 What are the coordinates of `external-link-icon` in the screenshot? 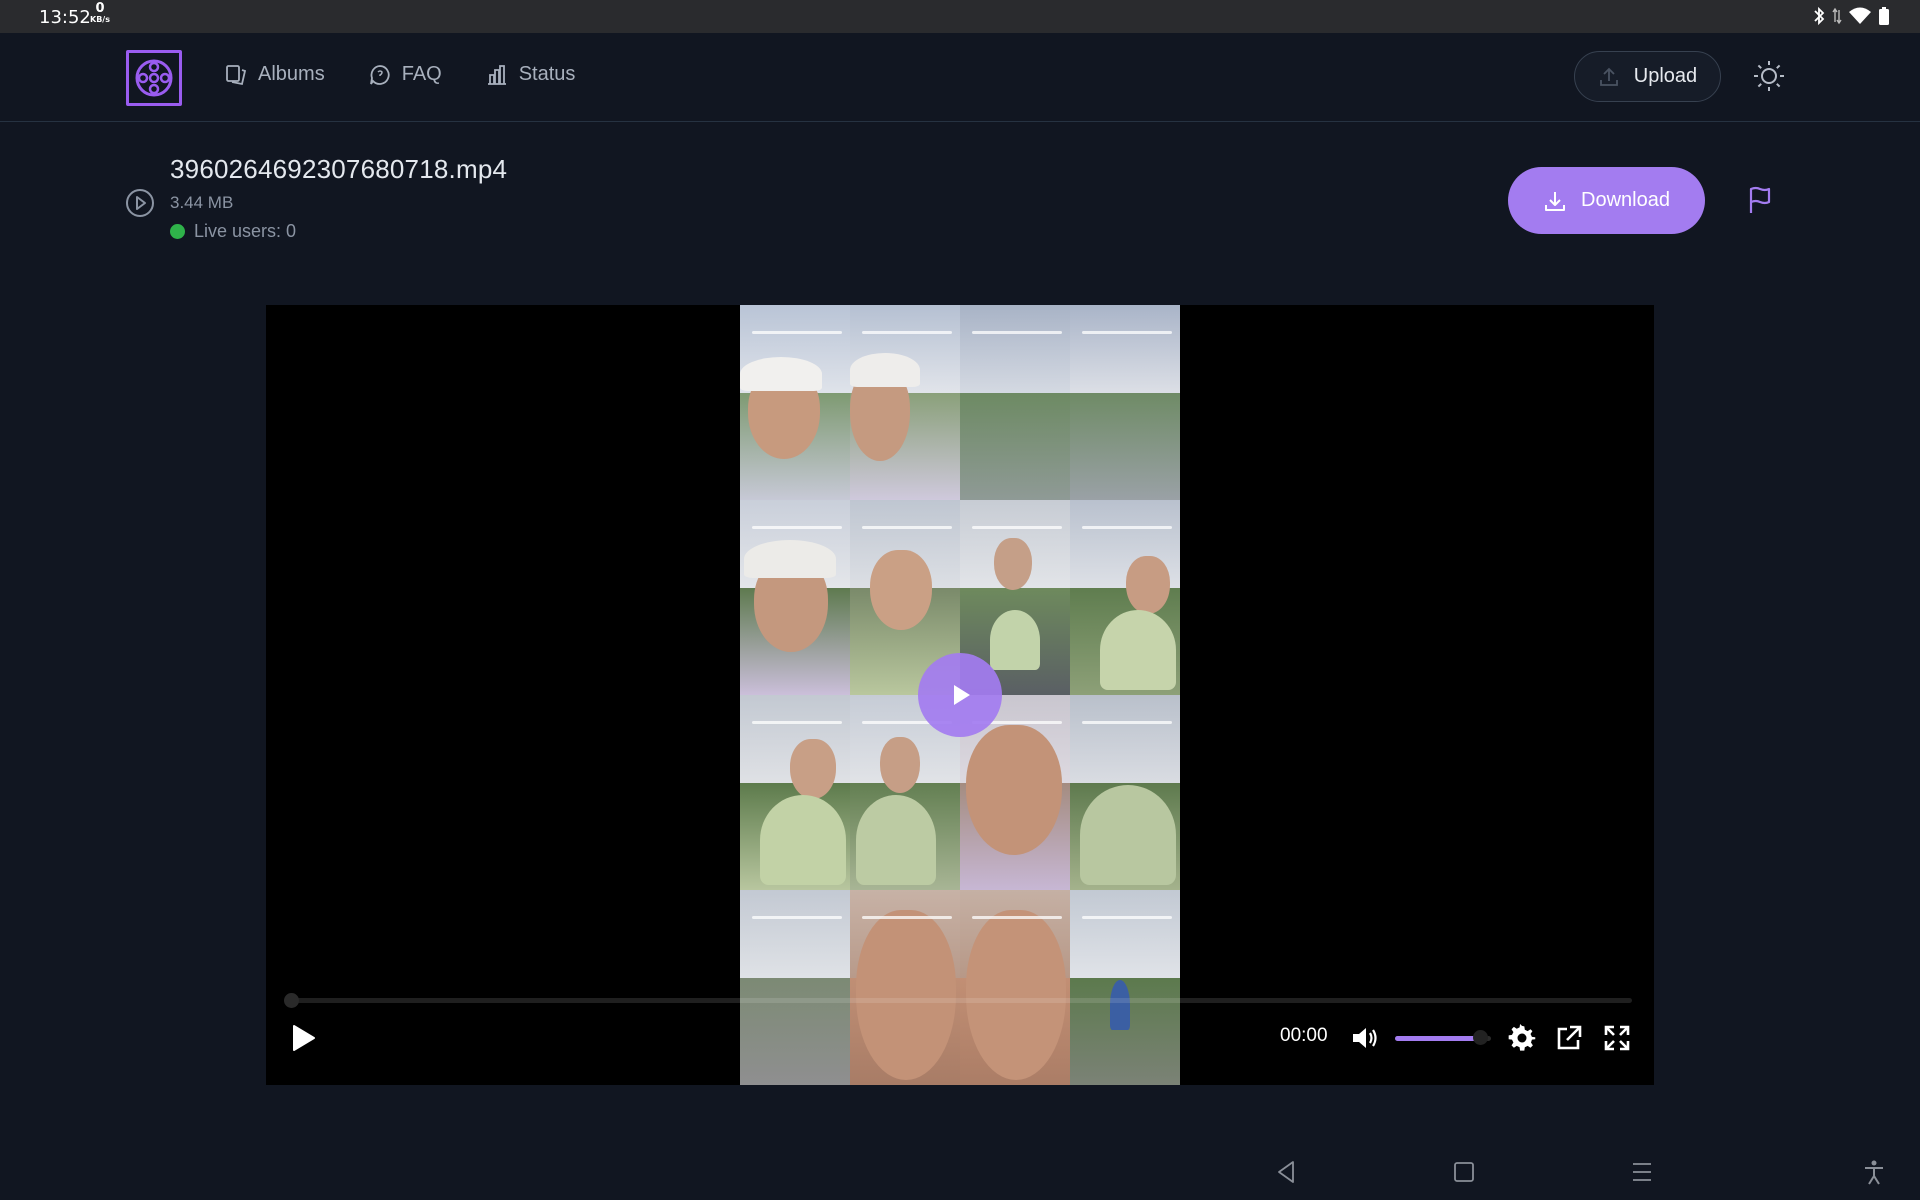 It's located at (1569, 1037).